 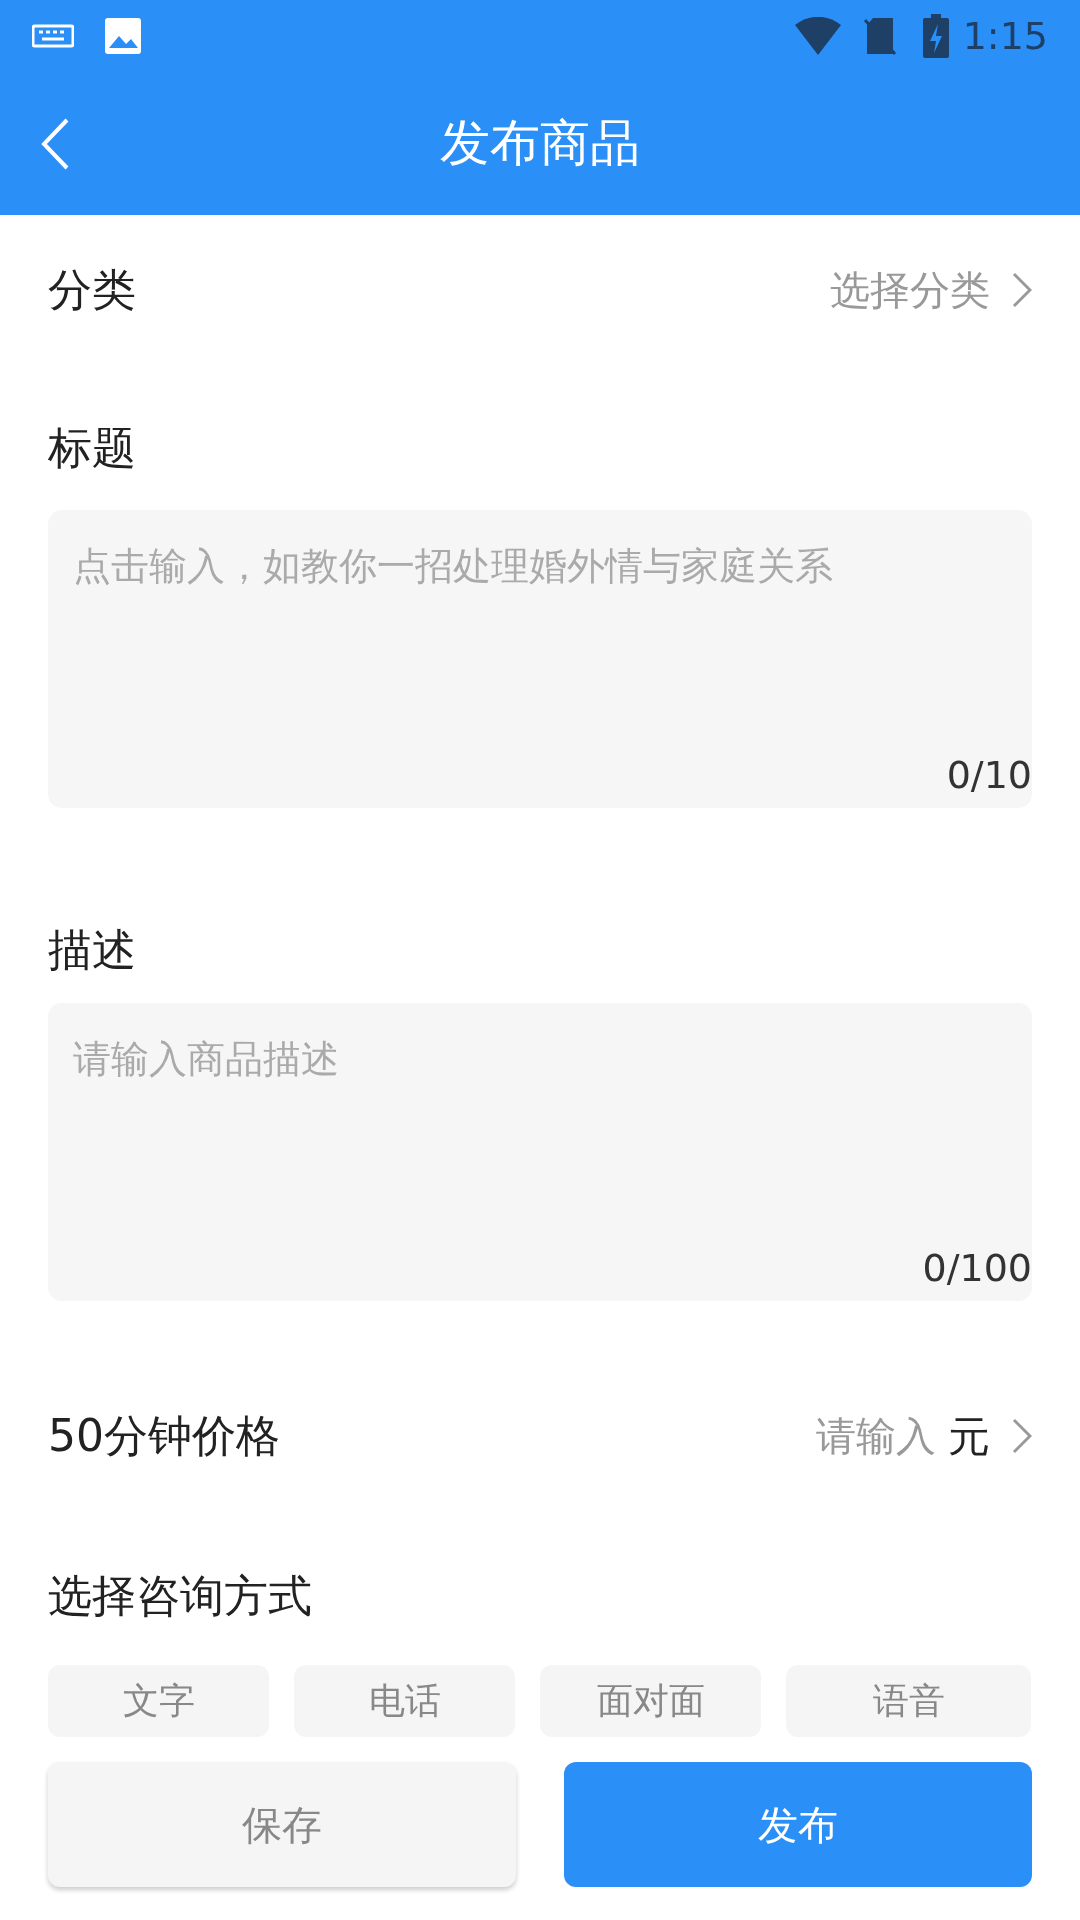 What do you see at coordinates (650, 1701) in the screenshot?
I see `consult-option: 面对面` at bounding box center [650, 1701].